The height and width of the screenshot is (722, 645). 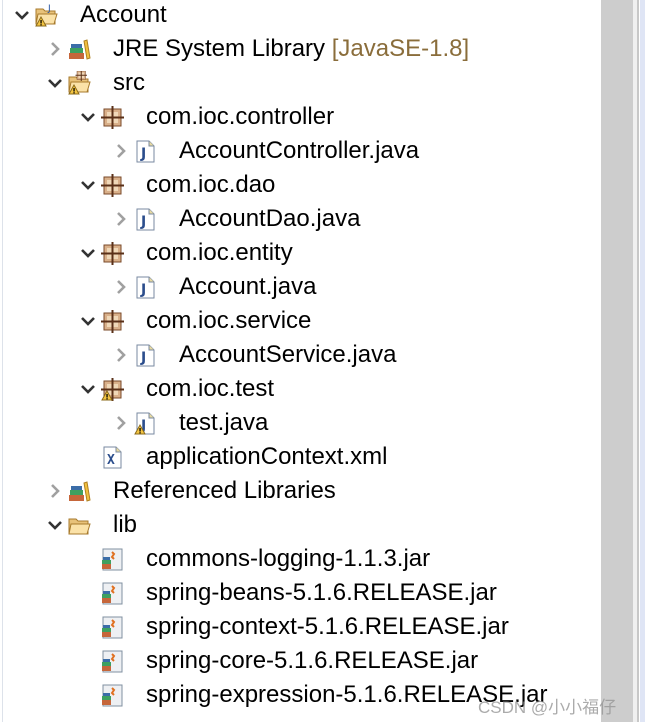 I want to click on tree-item: Referenced Libraries, so click(x=300, y=491).